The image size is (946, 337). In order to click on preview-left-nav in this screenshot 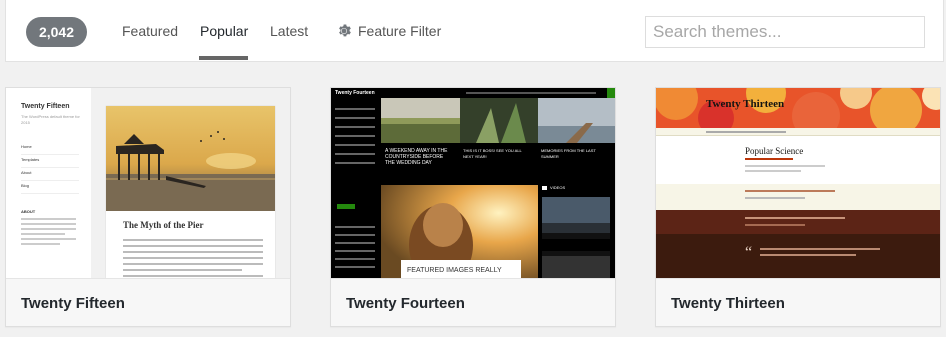, I will do `click(356, 188)`.